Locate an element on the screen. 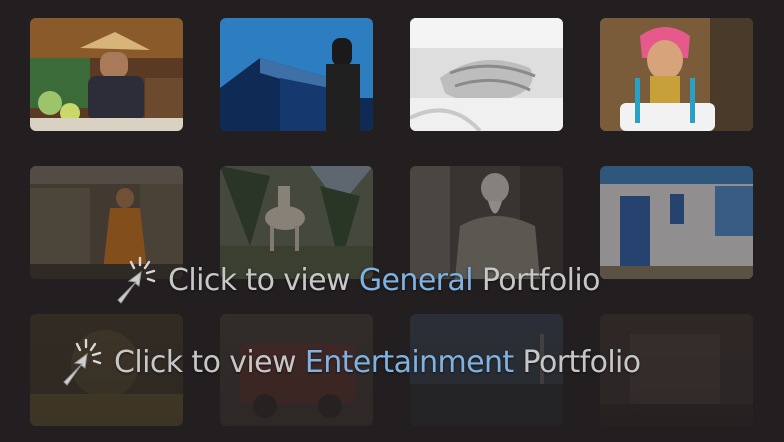  general-portfolio-link: Click to view General Portfolio is located at coordinates (355, 280).